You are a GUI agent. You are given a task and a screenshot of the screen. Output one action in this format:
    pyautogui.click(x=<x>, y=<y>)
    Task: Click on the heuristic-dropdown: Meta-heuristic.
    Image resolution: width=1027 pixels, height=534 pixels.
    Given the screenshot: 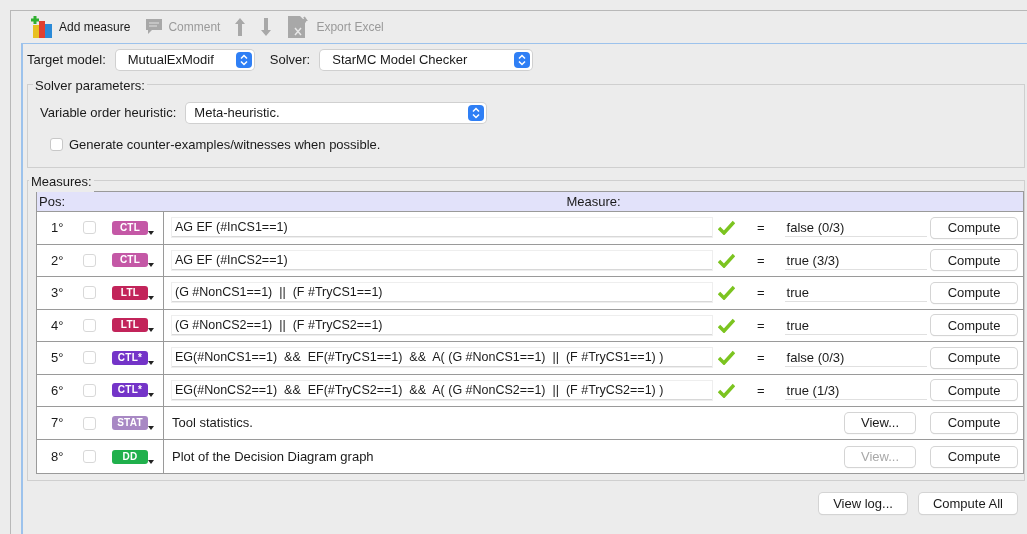 What is the action you would take?
    pyautogui.click(x=336, y=113)
    